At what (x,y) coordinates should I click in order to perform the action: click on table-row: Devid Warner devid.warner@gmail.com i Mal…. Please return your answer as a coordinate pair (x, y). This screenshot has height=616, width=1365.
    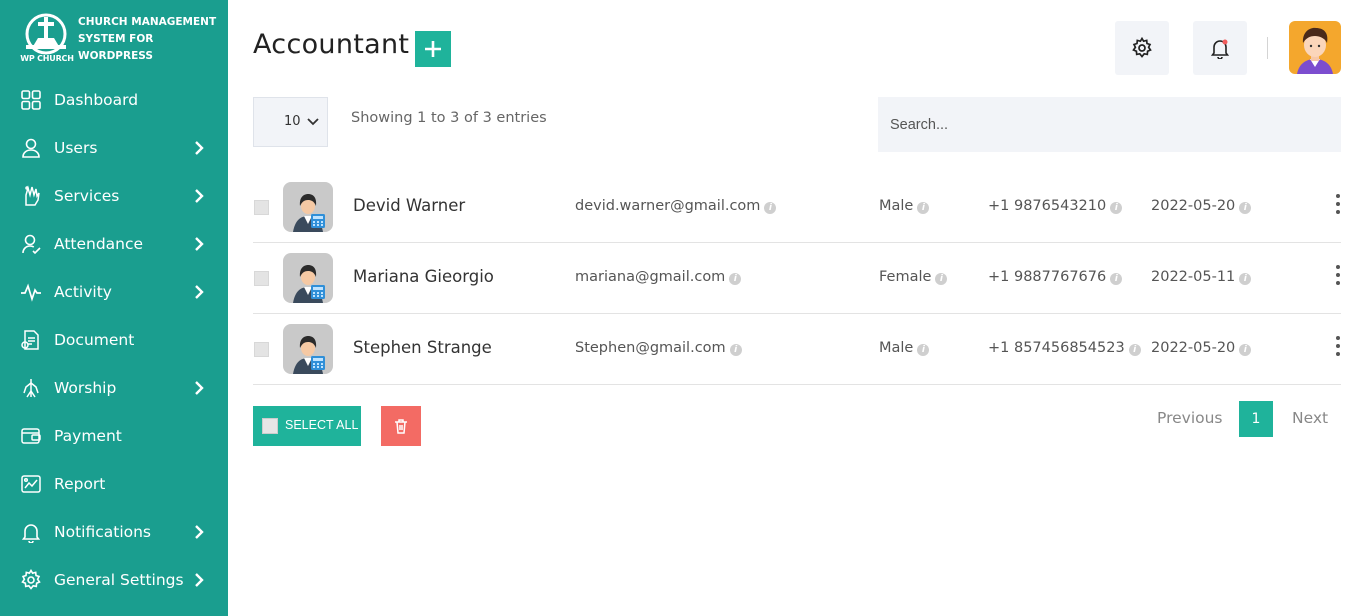
    Looking at the image, I should click on (797, 207).